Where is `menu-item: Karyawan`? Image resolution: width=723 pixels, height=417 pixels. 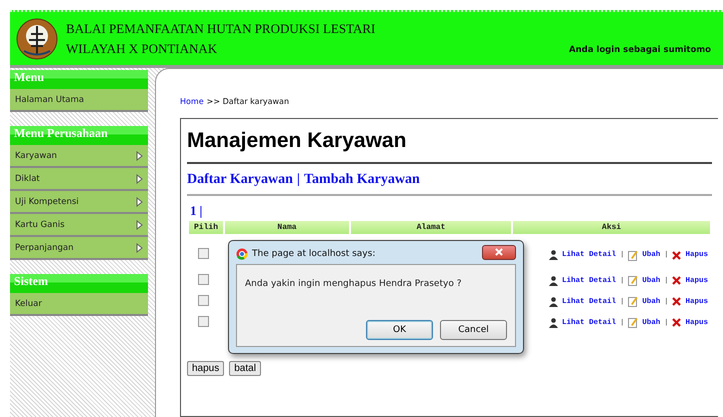 menu-item: Karyawan is located at coordinates (79, 156).